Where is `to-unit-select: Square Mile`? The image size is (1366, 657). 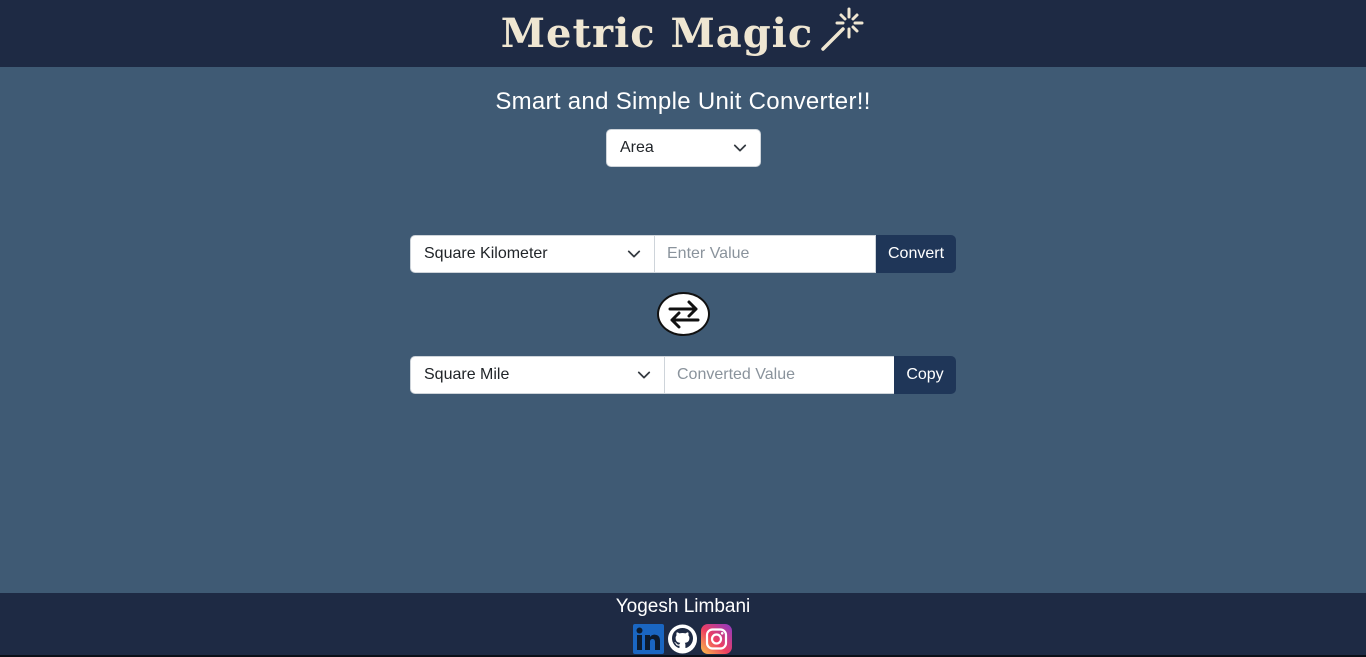 to-unit-select: Square Mile is located at coordinates (537, 375).